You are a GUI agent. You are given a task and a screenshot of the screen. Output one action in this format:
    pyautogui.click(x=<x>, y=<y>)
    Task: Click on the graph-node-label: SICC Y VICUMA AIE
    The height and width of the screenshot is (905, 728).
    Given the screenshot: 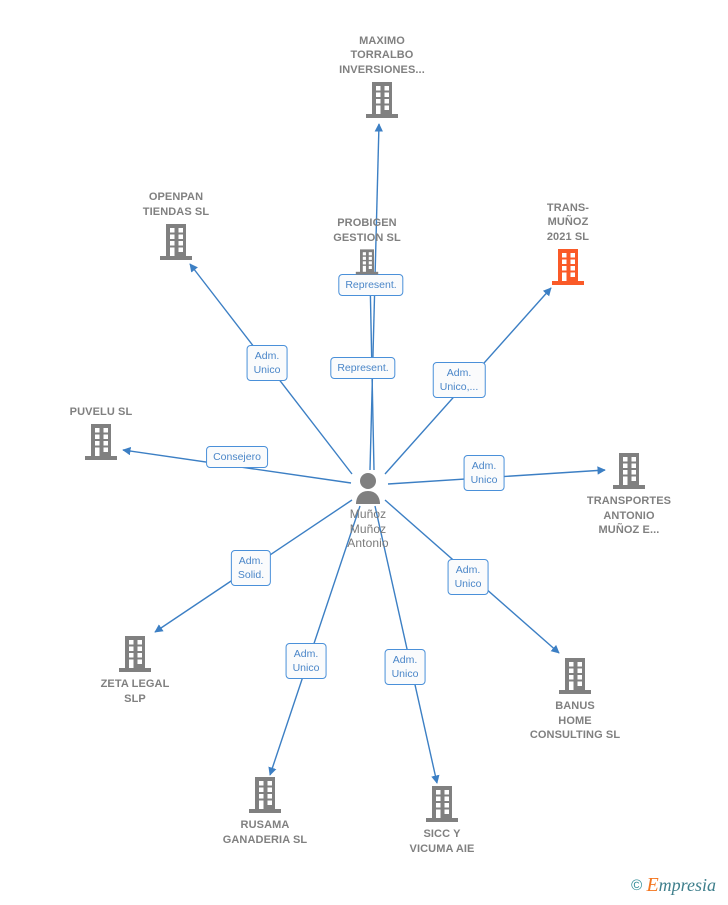 What is the action you would take?
    pyautogui.click(x=442, y=841)
    